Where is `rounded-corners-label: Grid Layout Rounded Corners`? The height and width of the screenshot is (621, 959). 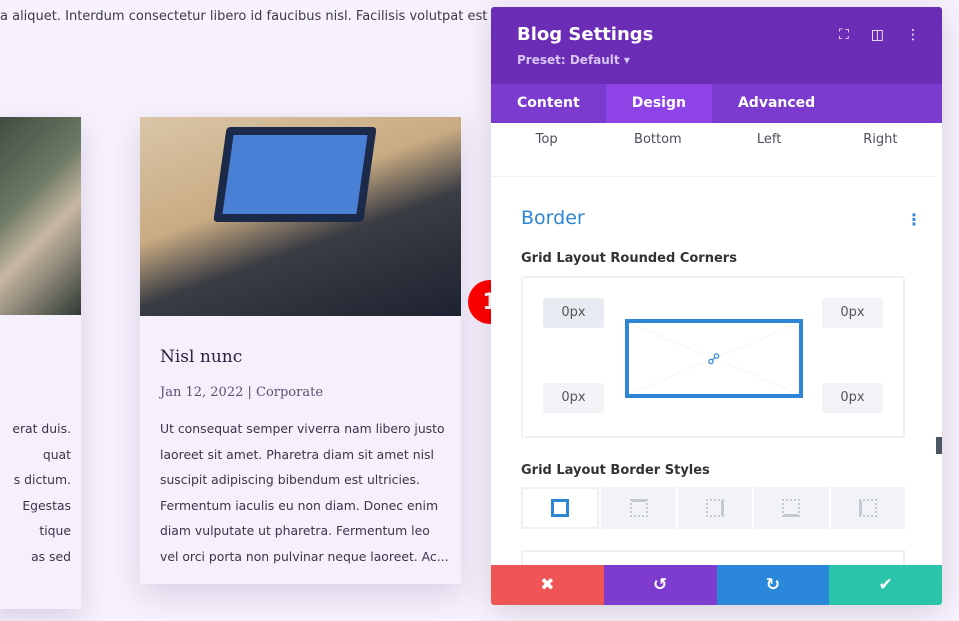
rounded-corners-label: Grid Layout Rounded Corners is located at coordinates (629, 258).